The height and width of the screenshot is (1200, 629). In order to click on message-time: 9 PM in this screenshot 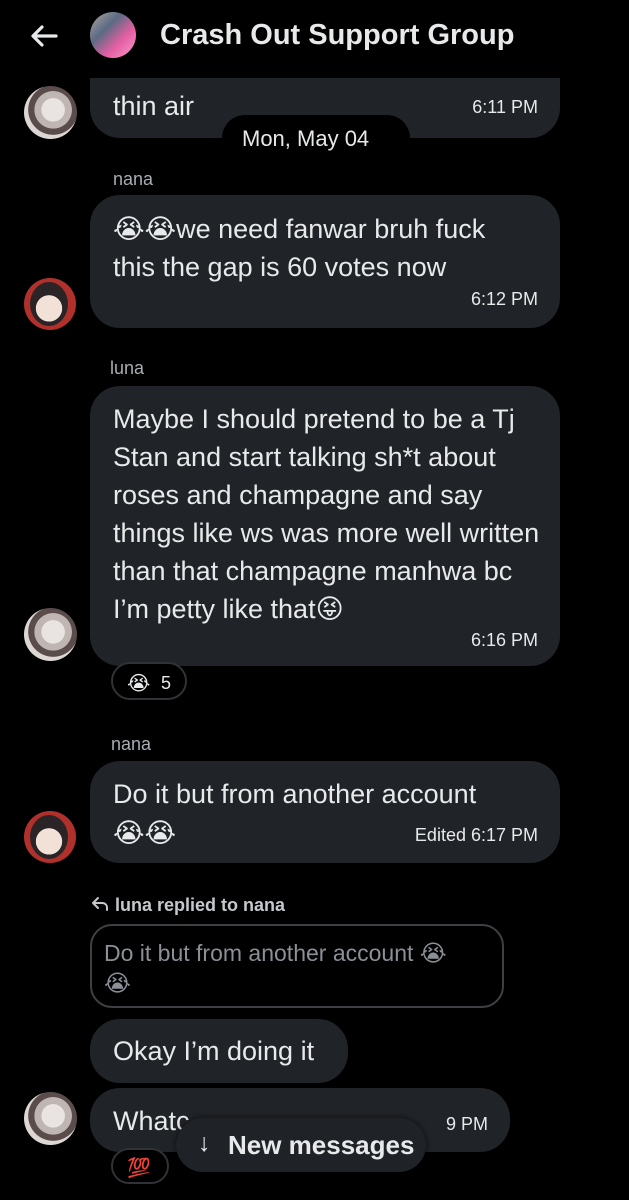, I will do `click(466, 1124)`.